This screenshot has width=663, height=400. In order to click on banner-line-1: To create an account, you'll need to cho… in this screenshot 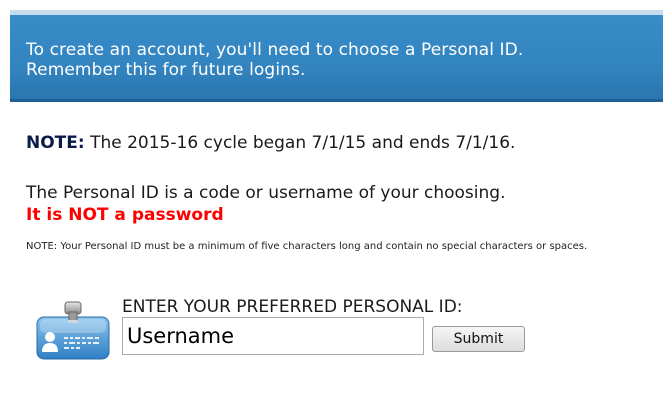, I will do `click(275, 50)`.